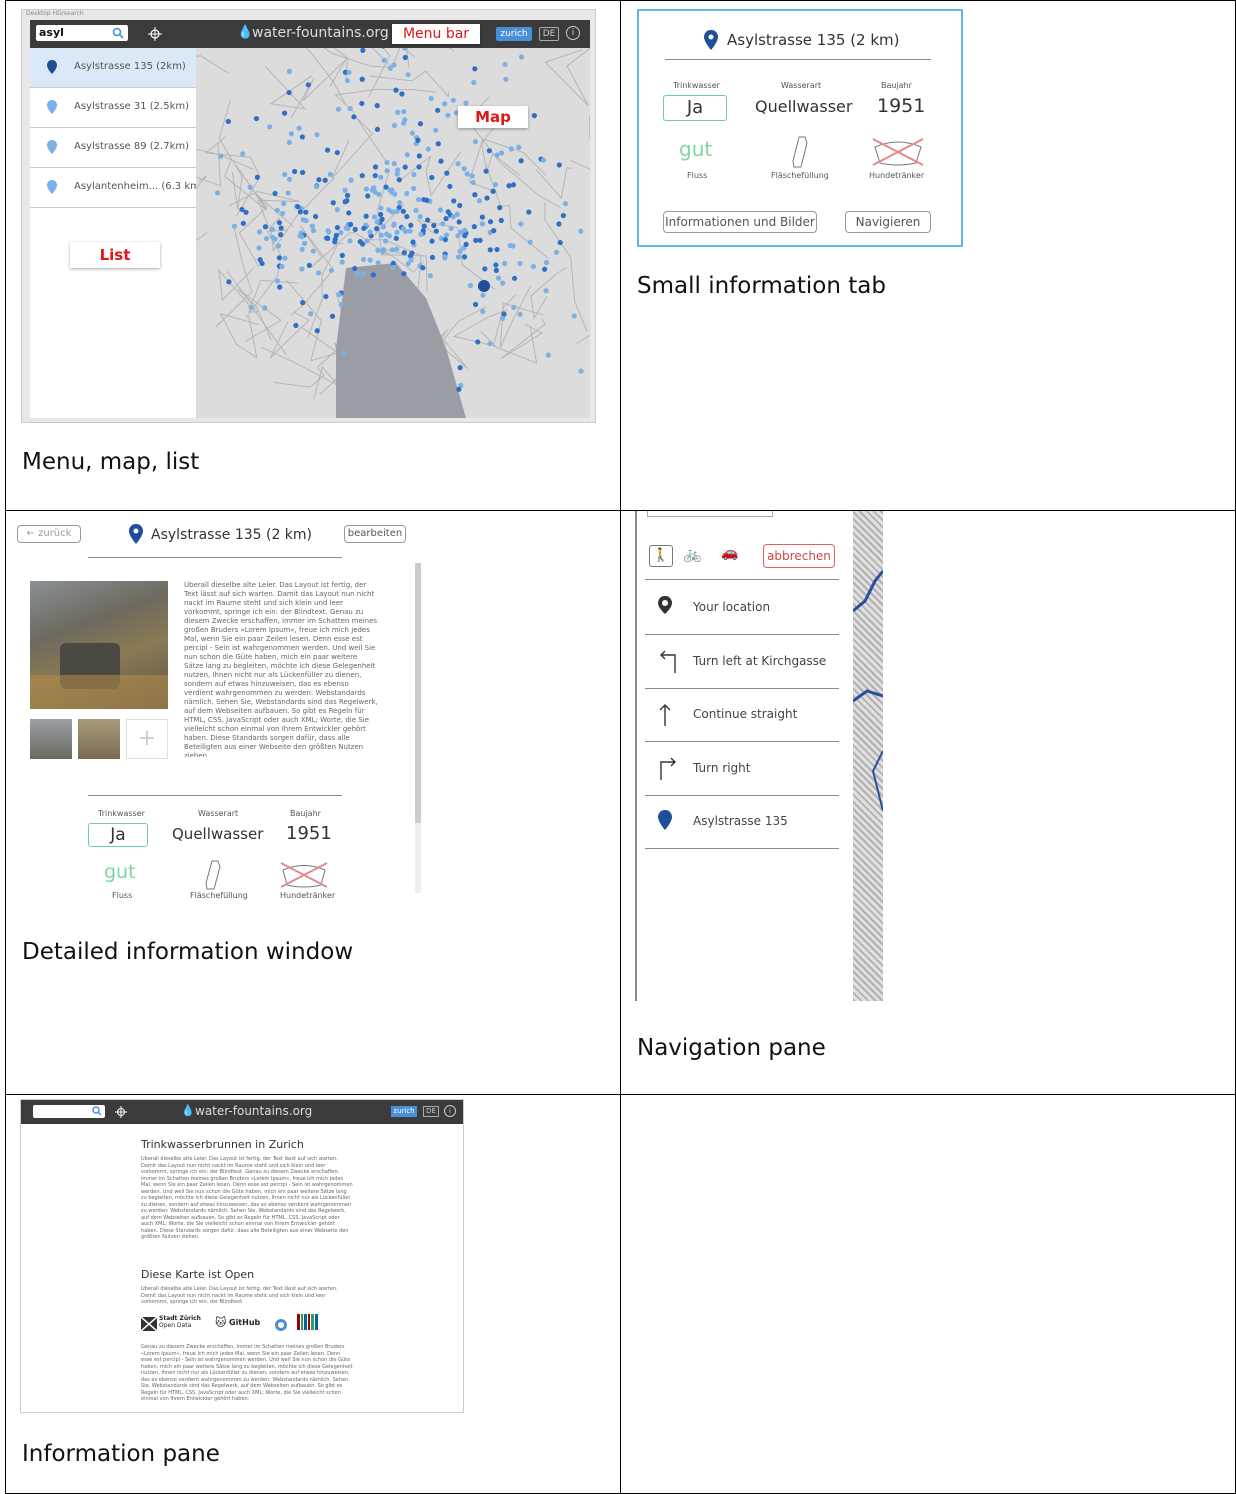 Image resolution: width=1236 pixels, height=1494 pixels. I want to click on result-item: Asylstrasse 31 (2.5km), so click(113, 108).